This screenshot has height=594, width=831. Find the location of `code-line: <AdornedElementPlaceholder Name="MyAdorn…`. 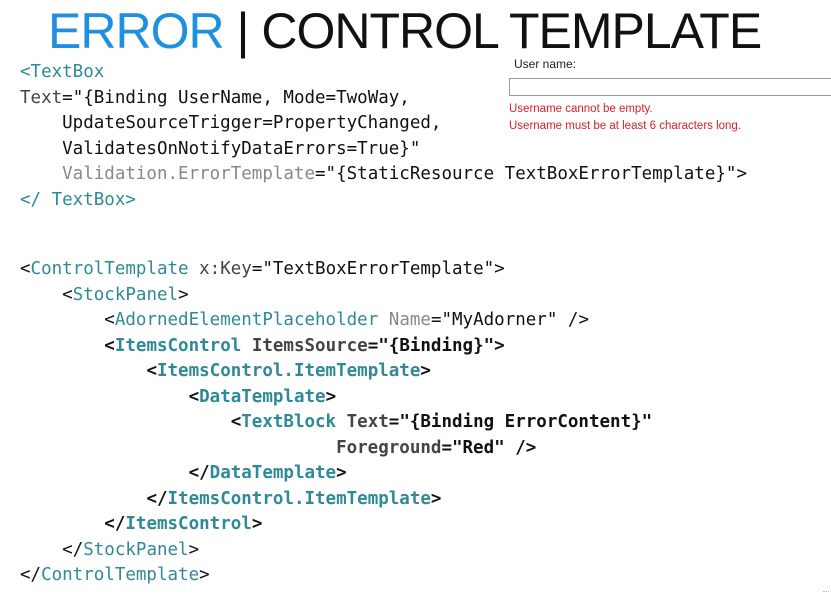

code-line: <AdornedElementPlaceholder Name="MyAdorn… is located at coordinates (336, 321).